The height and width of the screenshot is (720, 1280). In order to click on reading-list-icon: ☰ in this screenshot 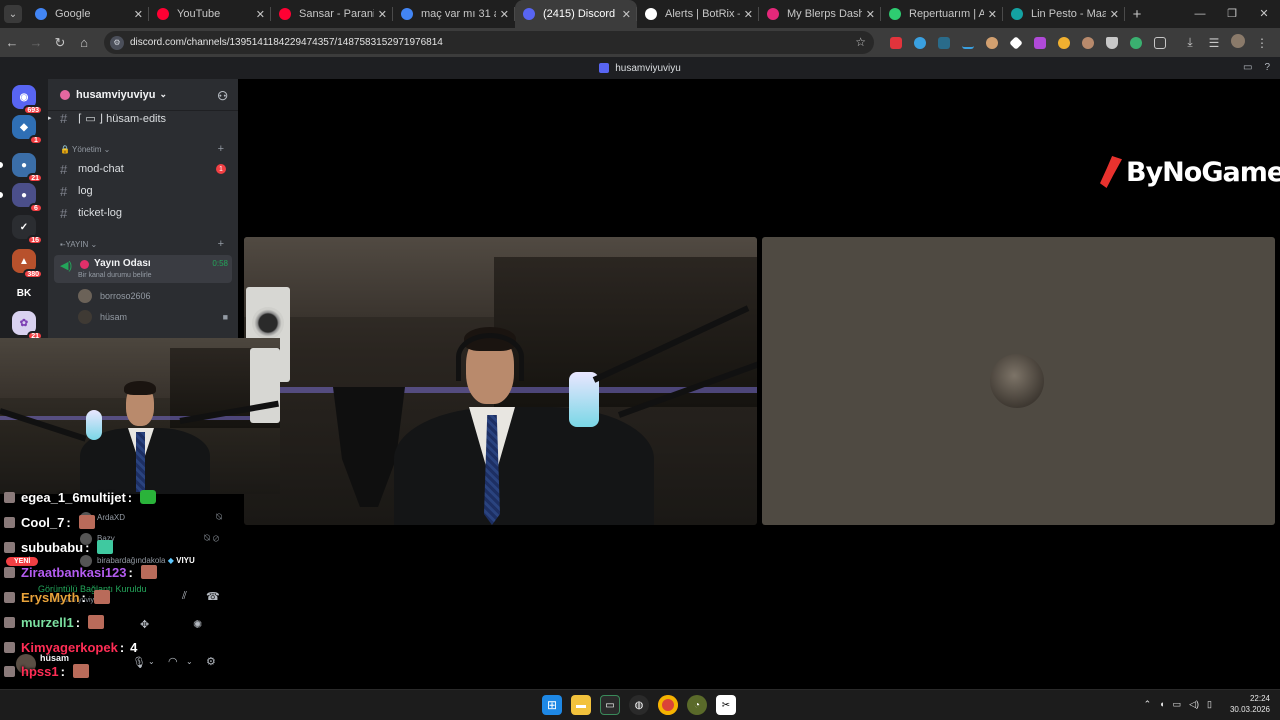, I will do `click(1214, 43)`.